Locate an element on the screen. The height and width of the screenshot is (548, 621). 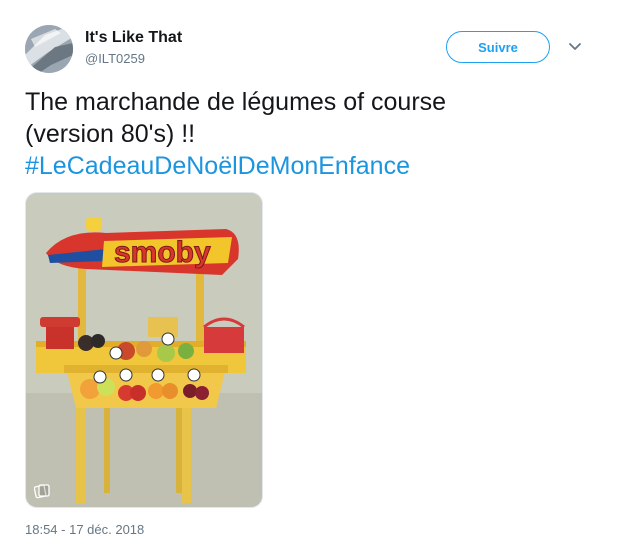
tweet-line-2: (version 80's) !! is located at coordinates (110, 134).